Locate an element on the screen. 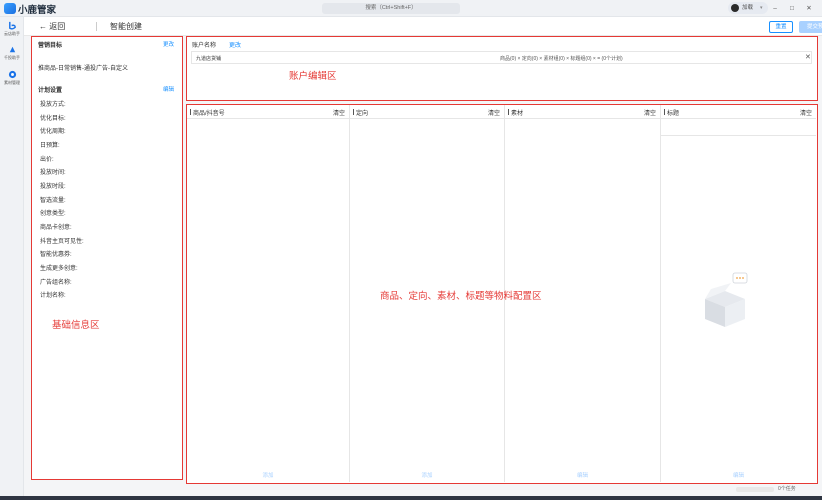  app-logo-icon is located at coordinates (10, 8).